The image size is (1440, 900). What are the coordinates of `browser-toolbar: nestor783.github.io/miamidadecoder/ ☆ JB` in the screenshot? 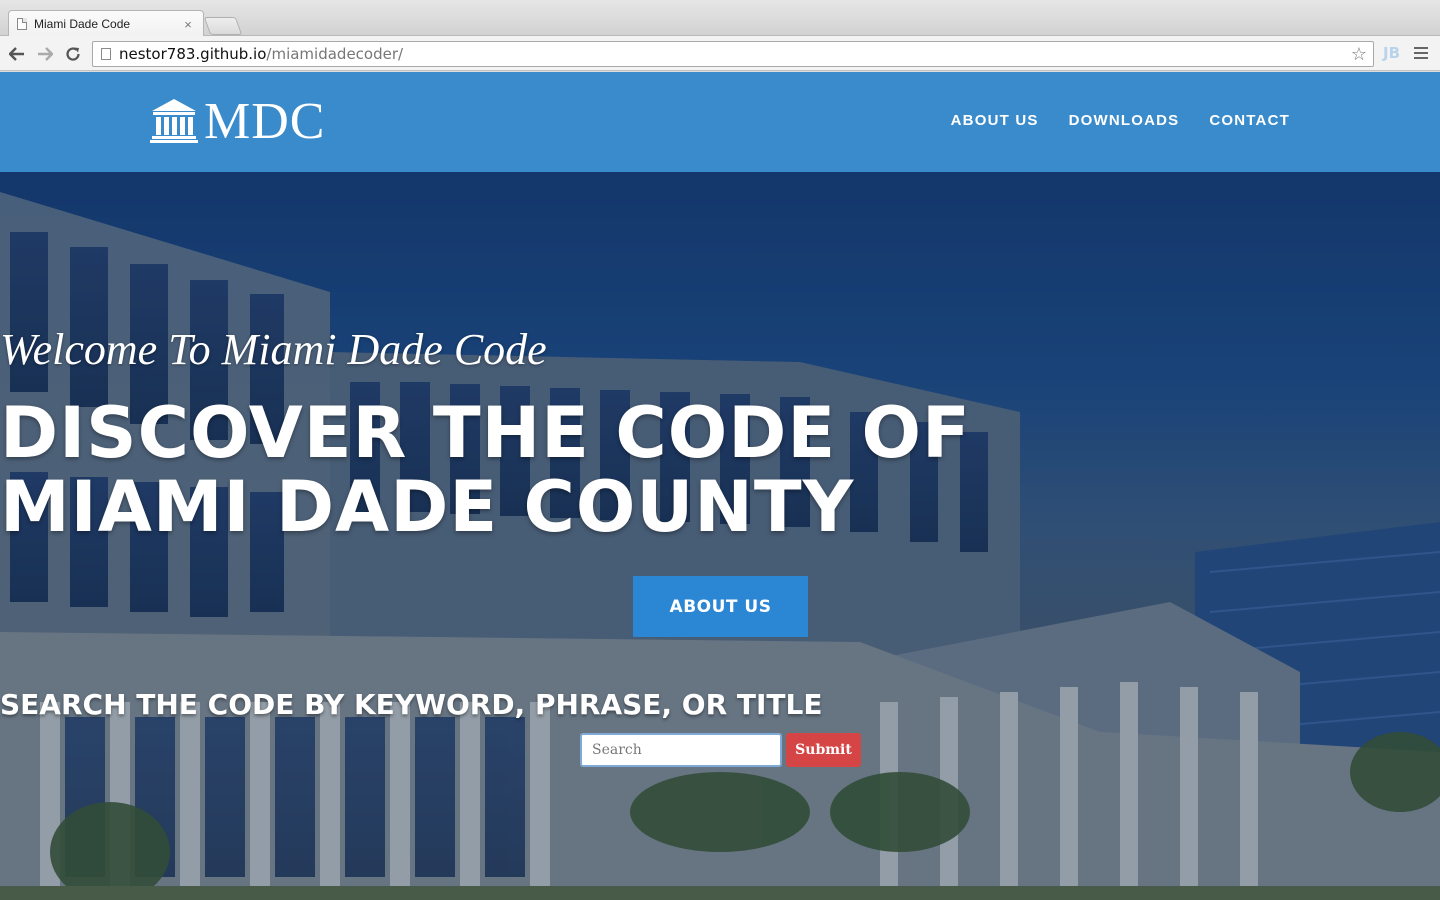 It's located at (720, 53).